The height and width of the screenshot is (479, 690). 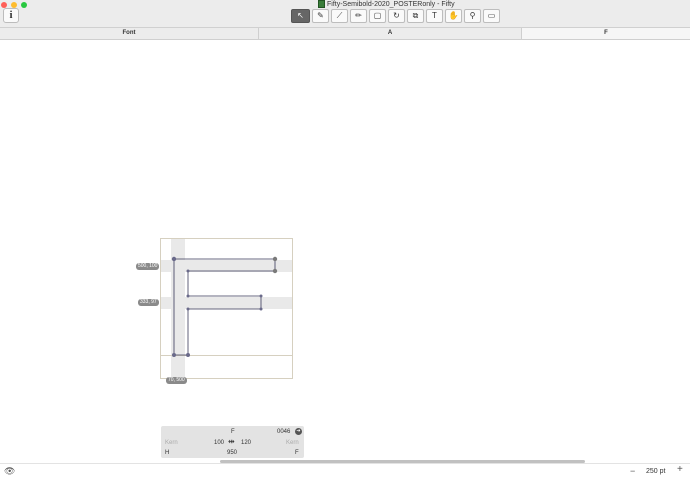 I want to click on left-kerning-group-field: H, so click(x=167, y=453).